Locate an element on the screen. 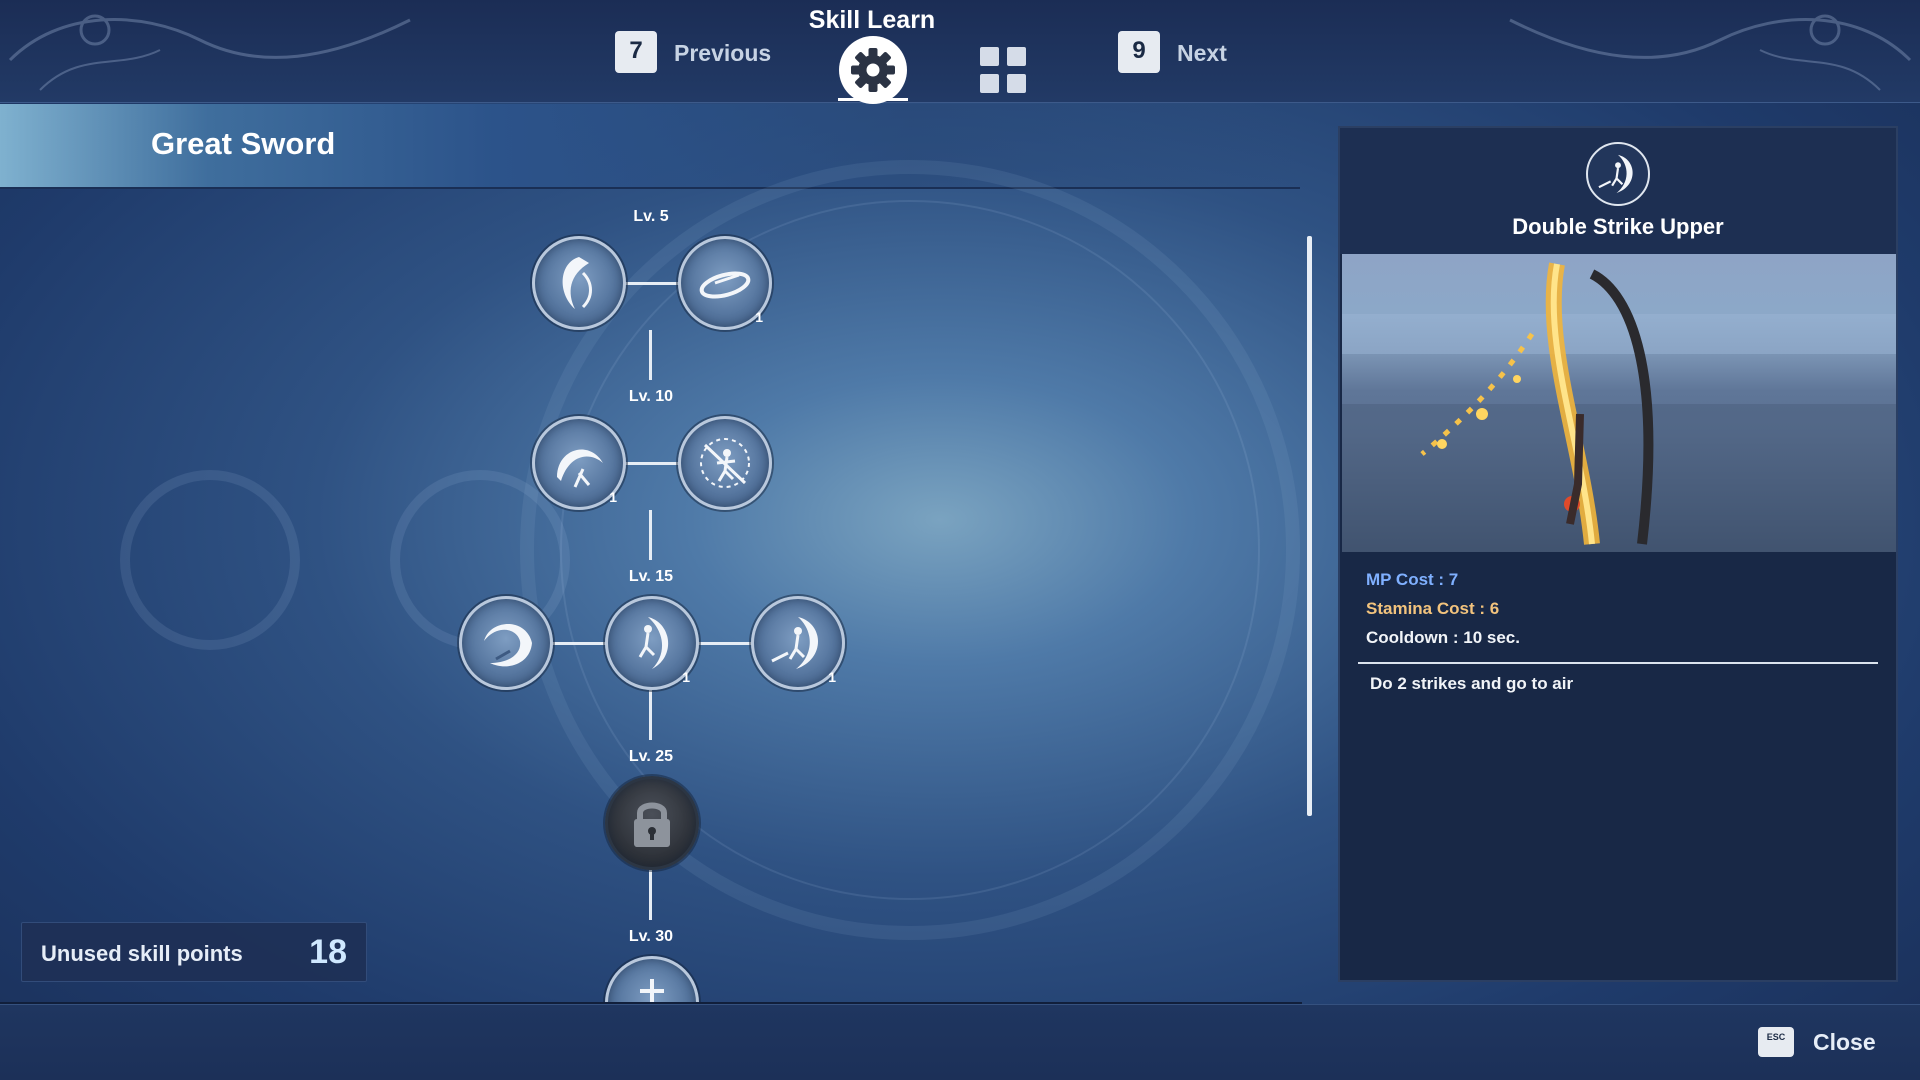  skill-node-lv15-left is located at coordinates (506, 643).